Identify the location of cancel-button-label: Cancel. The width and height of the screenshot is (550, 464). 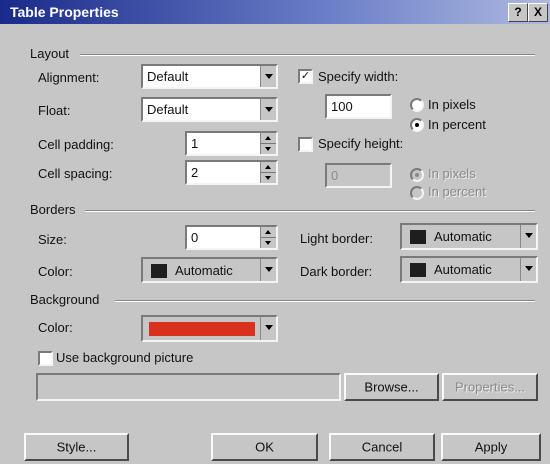
(382, 447).